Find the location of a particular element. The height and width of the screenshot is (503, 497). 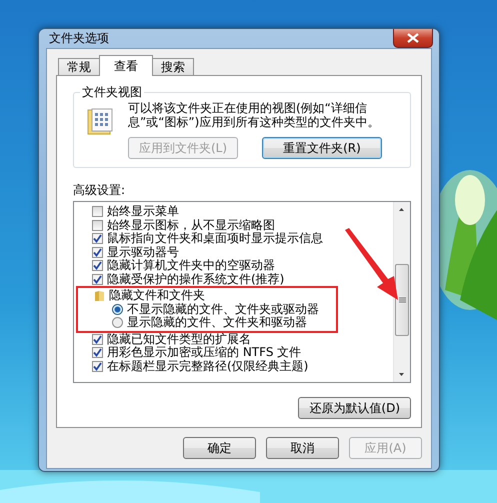

folder-icon is located at coordinates (99, 296).